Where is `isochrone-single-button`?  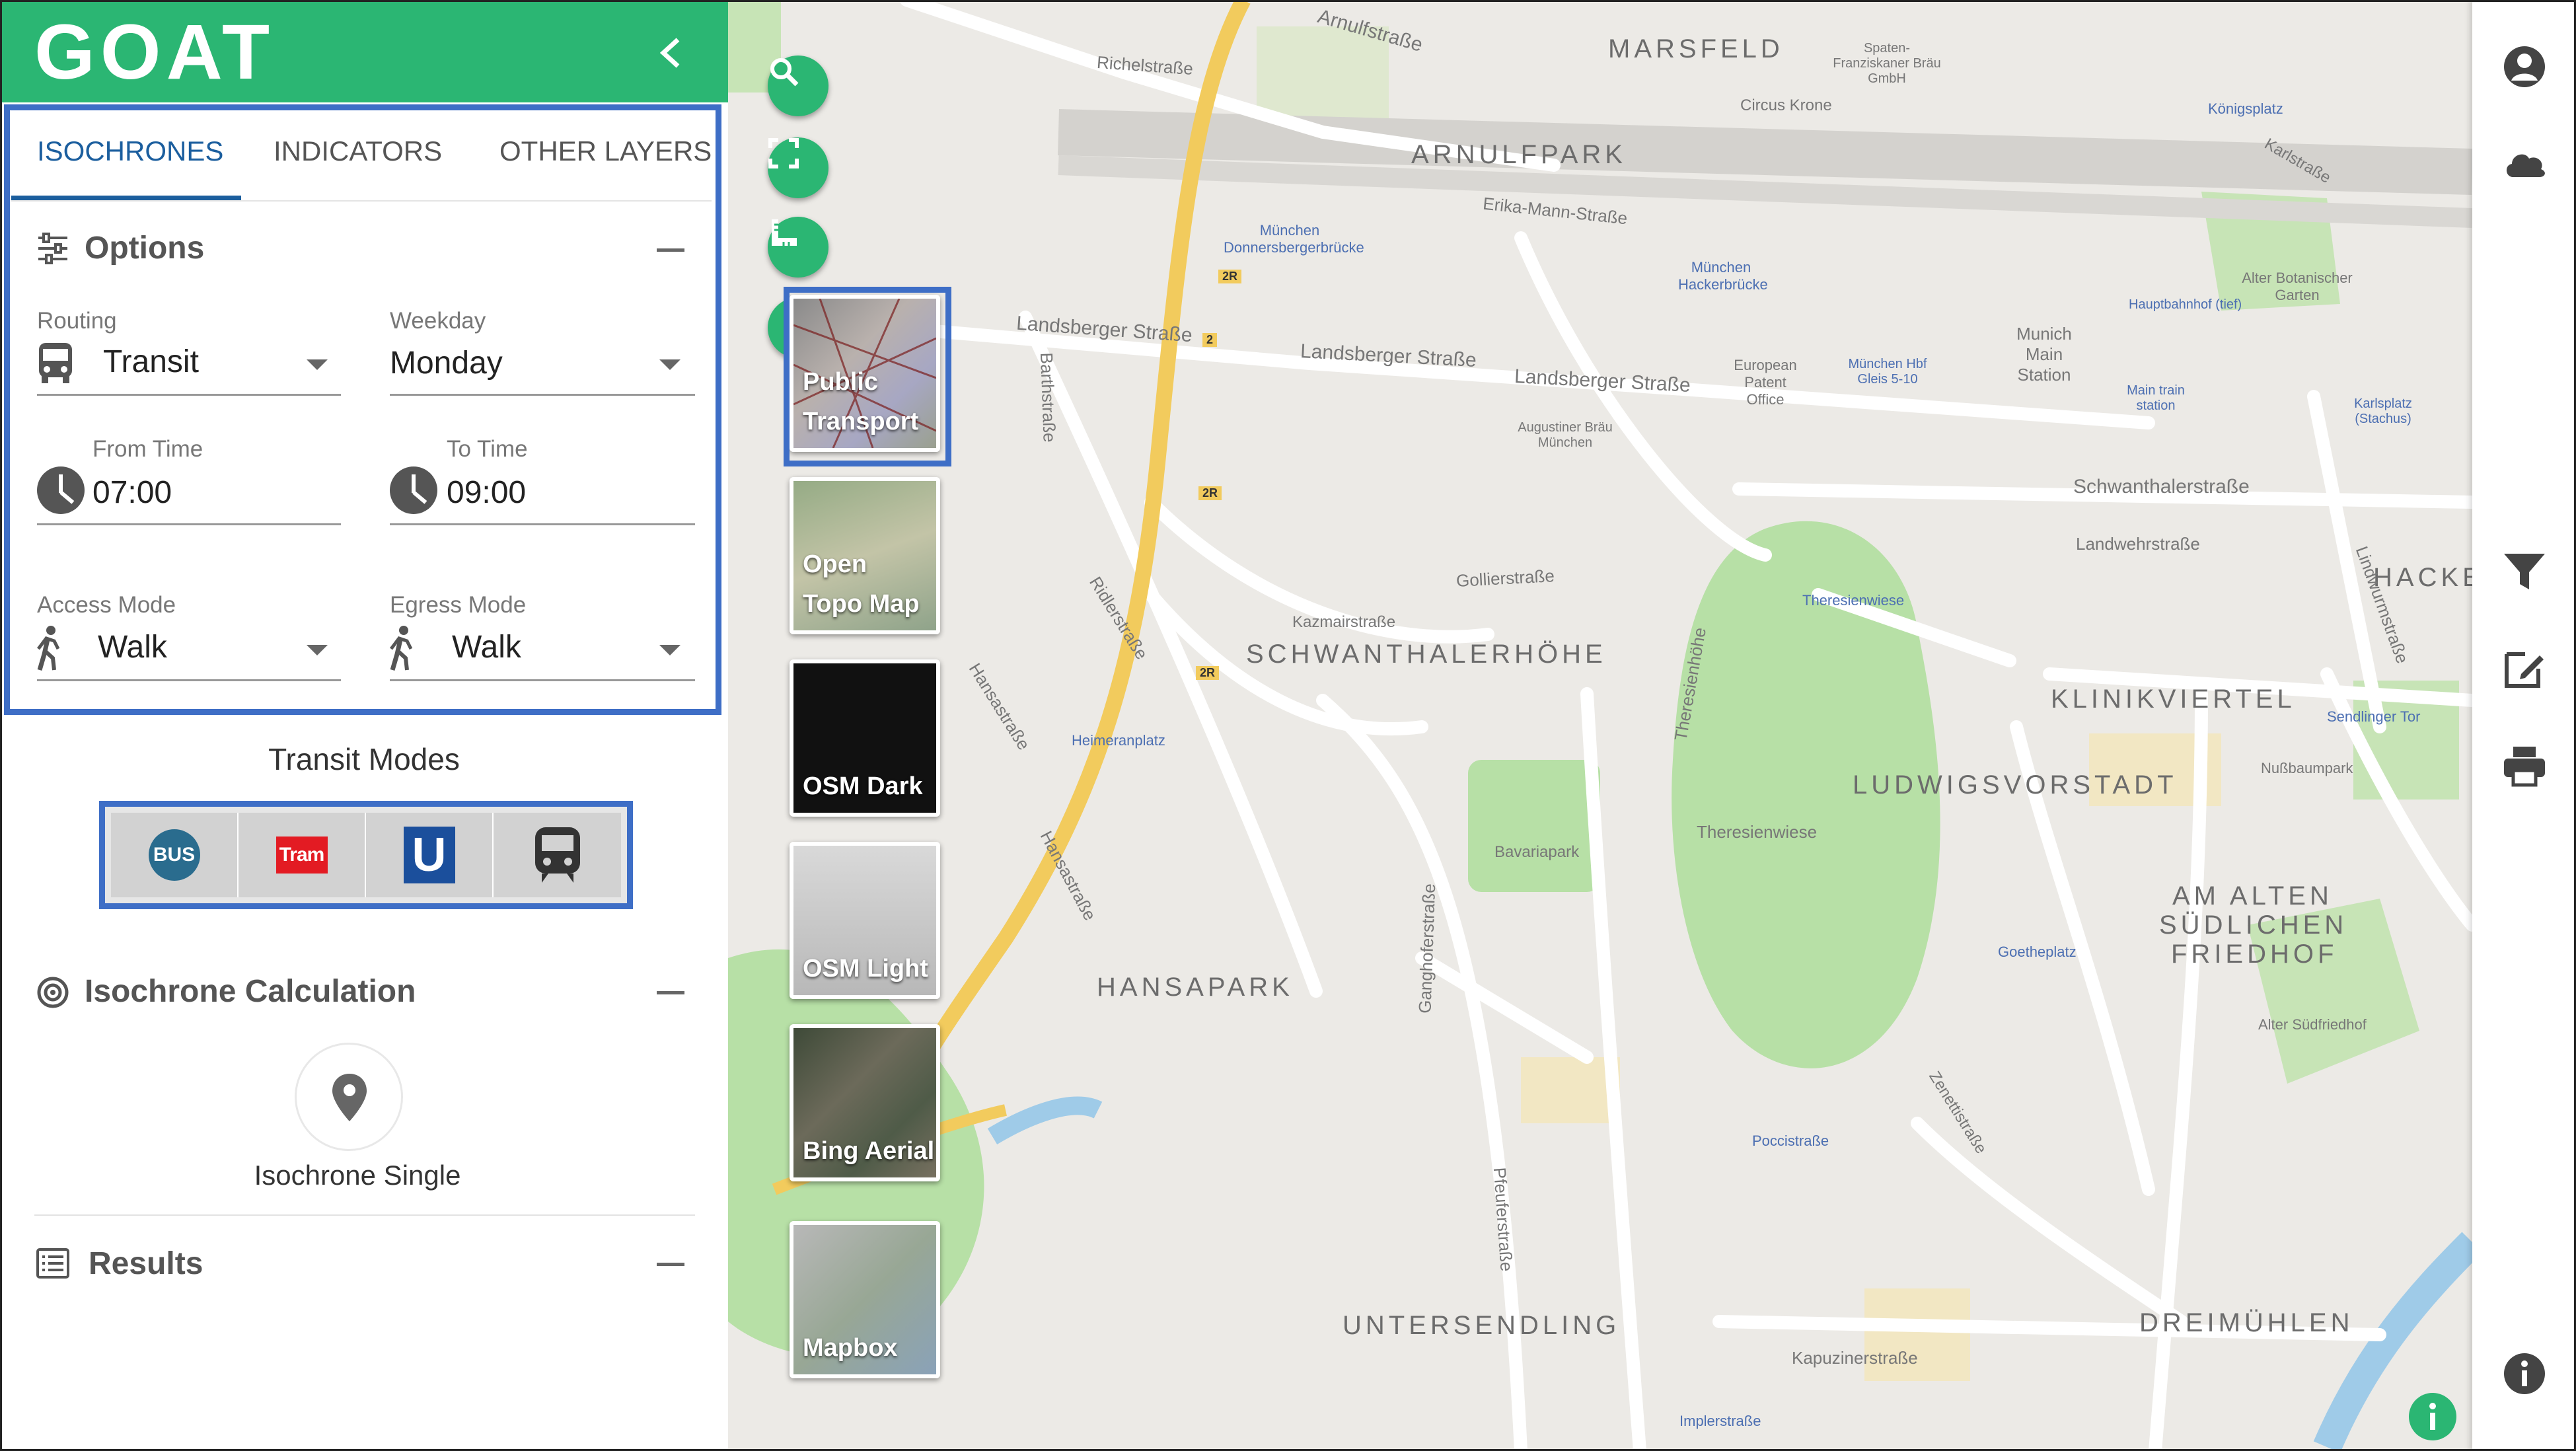
isochrone-single-button is located at coordinates (349, 1097).